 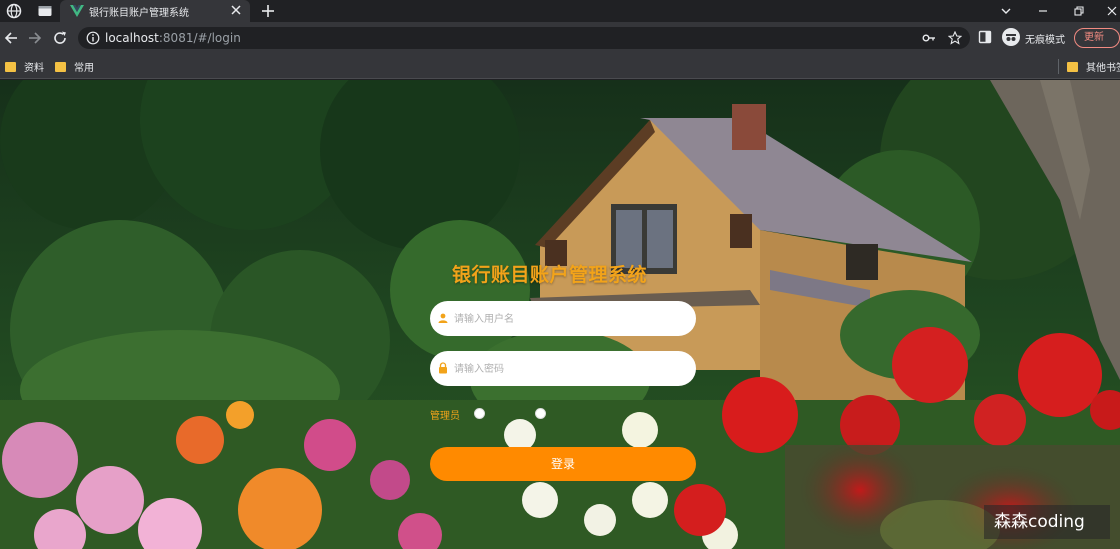 What do you see at coordinates (268, 11) in the screenshot?
I see `new-tab-icon` at bounding box center [268, 11].